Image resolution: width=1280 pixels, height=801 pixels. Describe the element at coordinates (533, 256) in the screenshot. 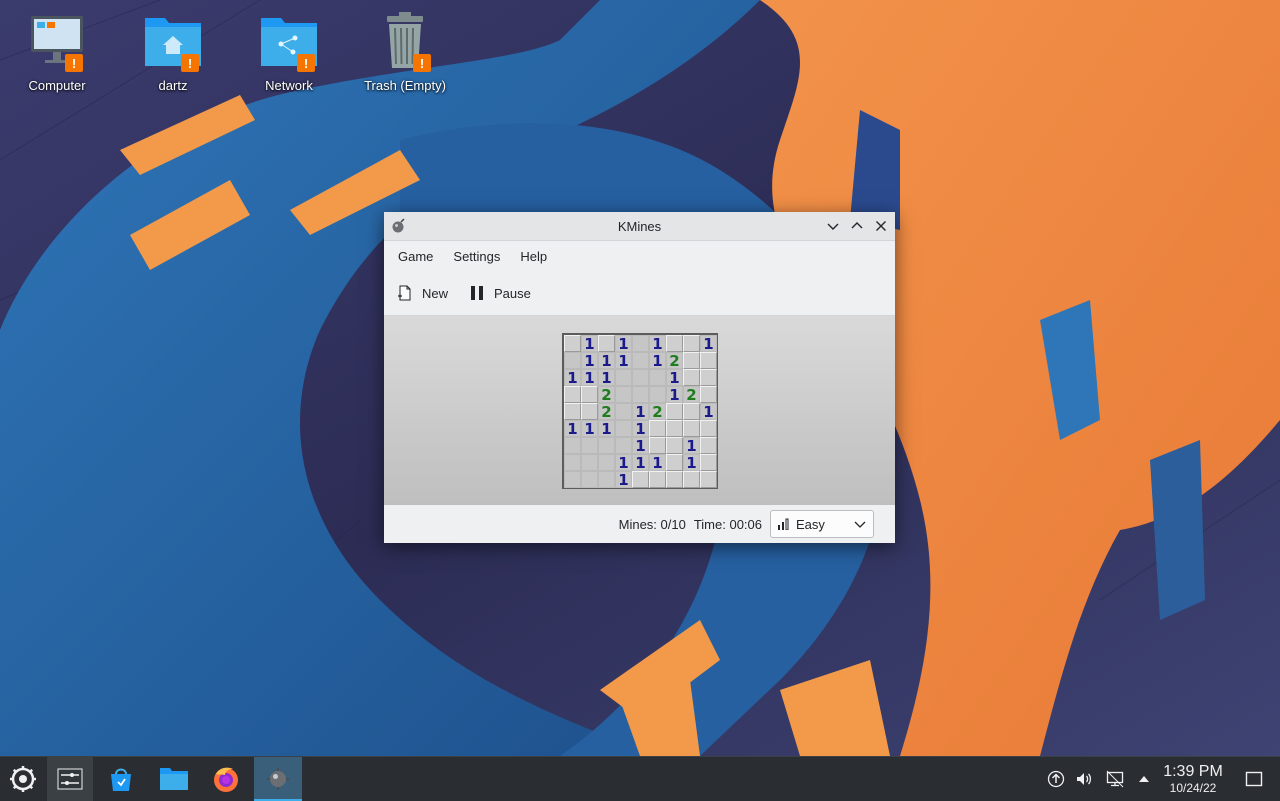

I see `menu-help: Help` at that location.